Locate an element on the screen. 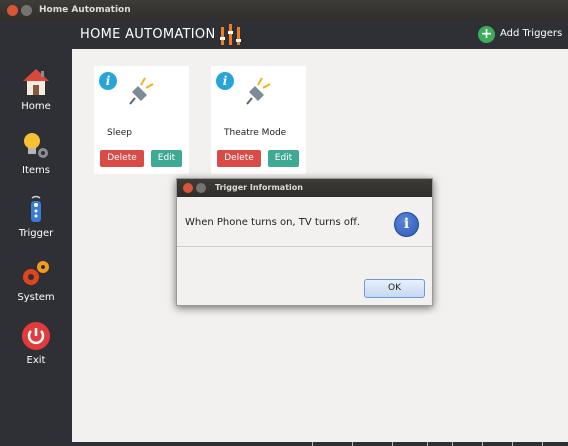 The width and height of the screenshot is (568, 446). trigger-card: i Sleep Delete Edit is located at coordinates (141, 120).